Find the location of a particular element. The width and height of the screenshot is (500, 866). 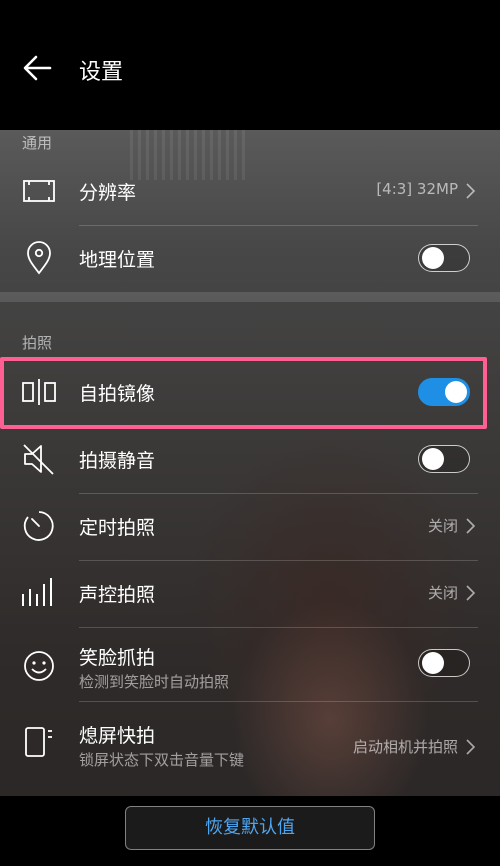

phone-volume-icon is located at coordinates (38, 742).